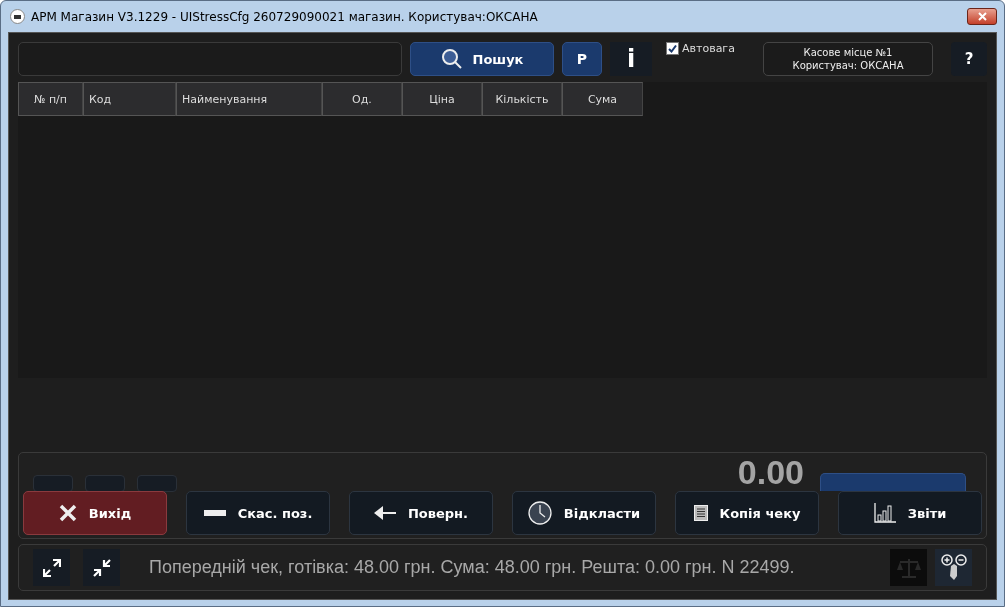 The height and width of the screenshot is (607, 1005). I want to click on expand-button, so click(51, 567).